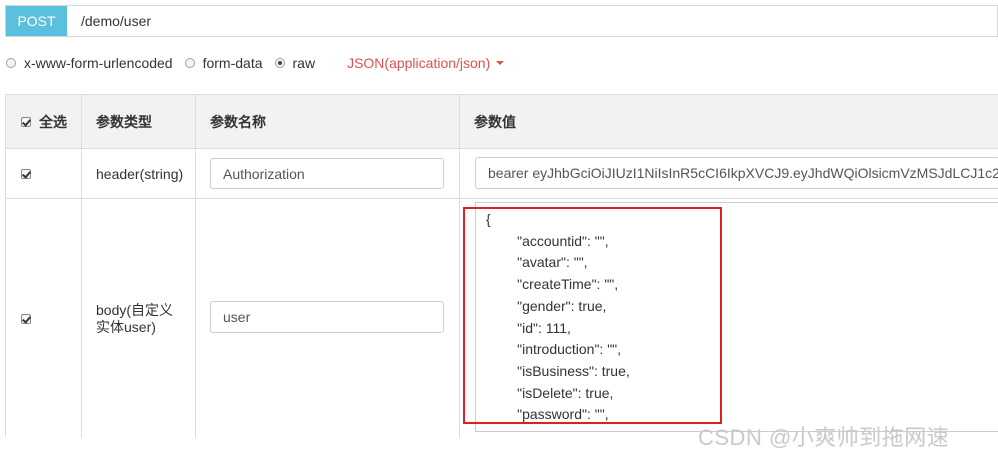  What do you see at coordinates (126, 326) in the screenshot?
I see `row-2-type-line2: 实体user)` at bounding box center [126, 326].